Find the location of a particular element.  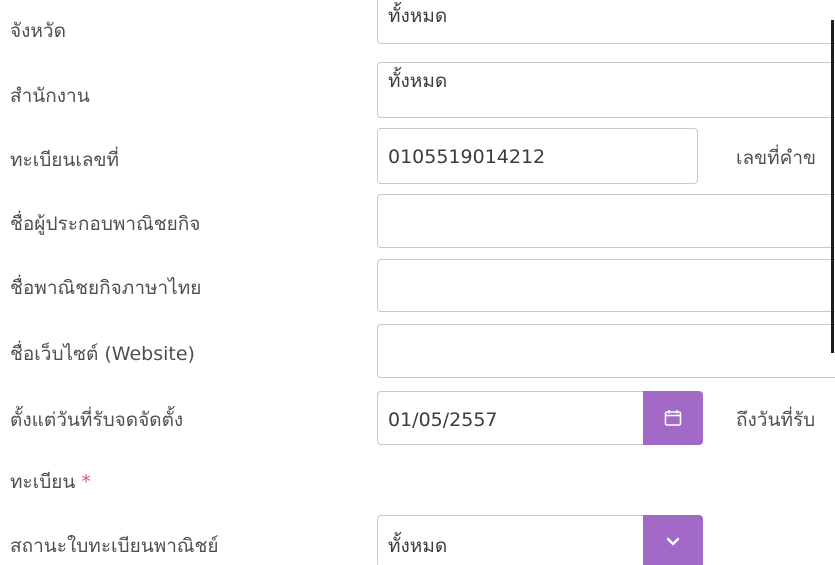

registration-date-to-label: ถึงวันที่รับ is located at coordinates (776, 420).